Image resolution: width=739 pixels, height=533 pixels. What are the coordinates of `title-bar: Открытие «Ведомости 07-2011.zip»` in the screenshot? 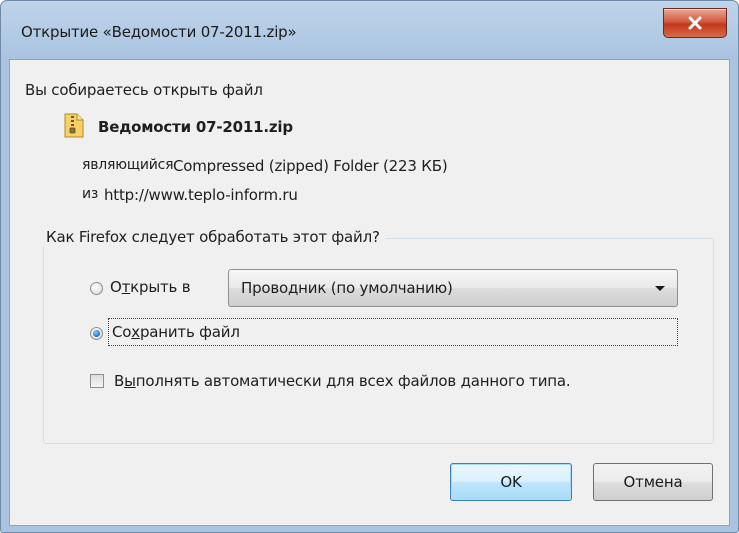 It's located at (369, 30).